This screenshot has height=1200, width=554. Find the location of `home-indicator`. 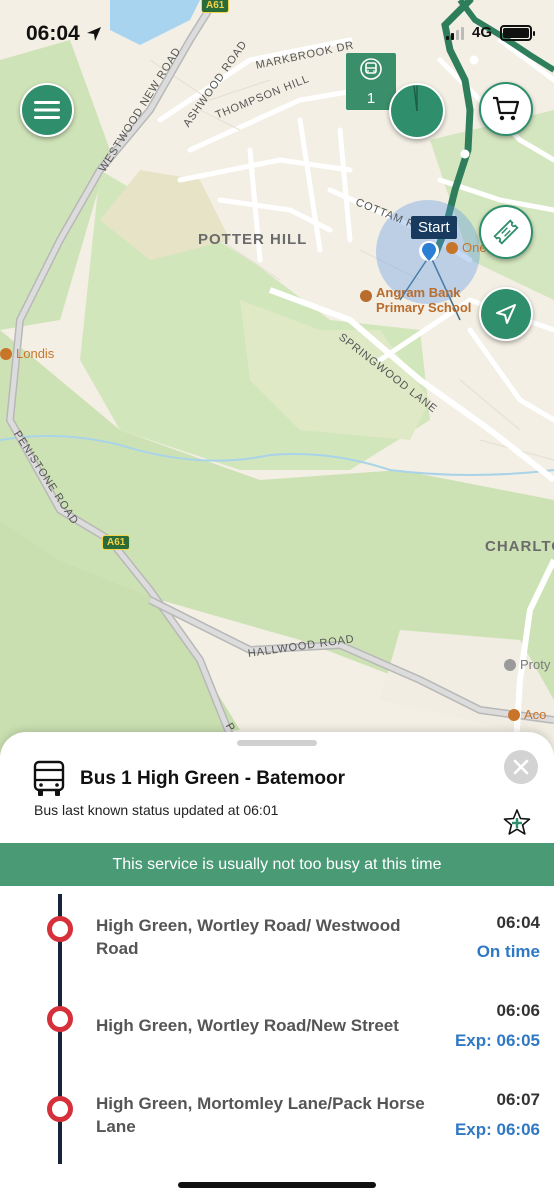

home-indicator is located at coordinates (277, 1185).